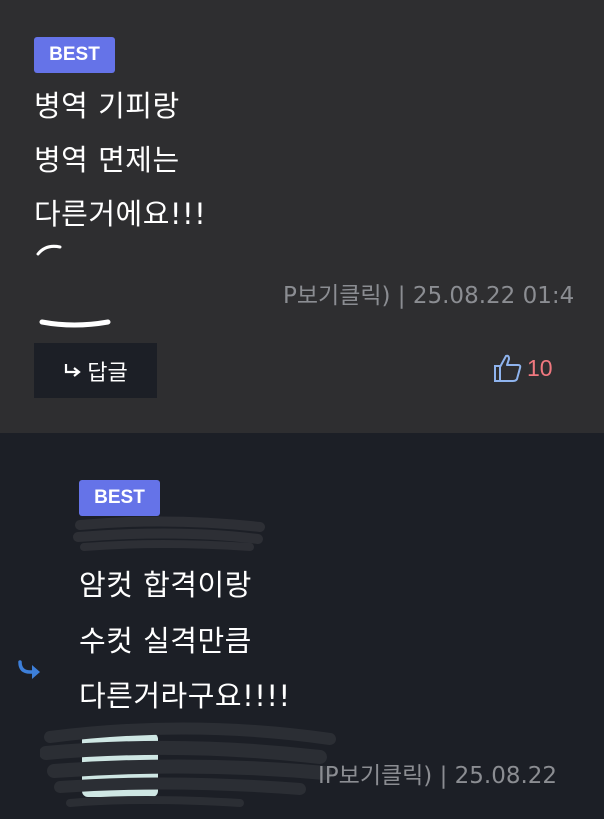  I want to click on redacted-avatar-edge, so click(75, 323).